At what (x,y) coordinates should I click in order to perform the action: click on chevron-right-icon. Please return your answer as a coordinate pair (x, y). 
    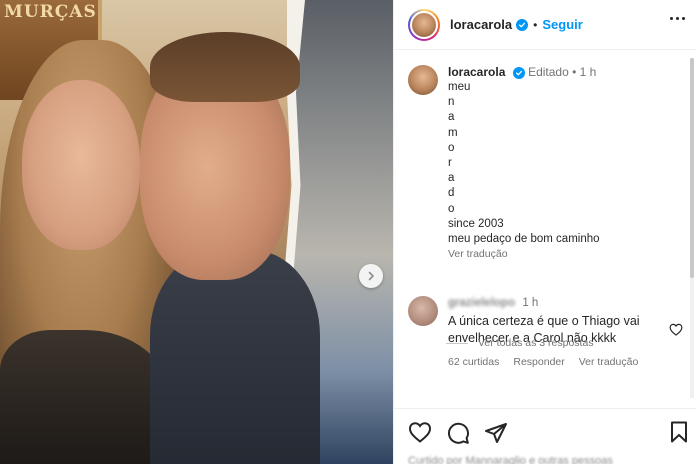
    Looking at the image, I should click on (371, 276).